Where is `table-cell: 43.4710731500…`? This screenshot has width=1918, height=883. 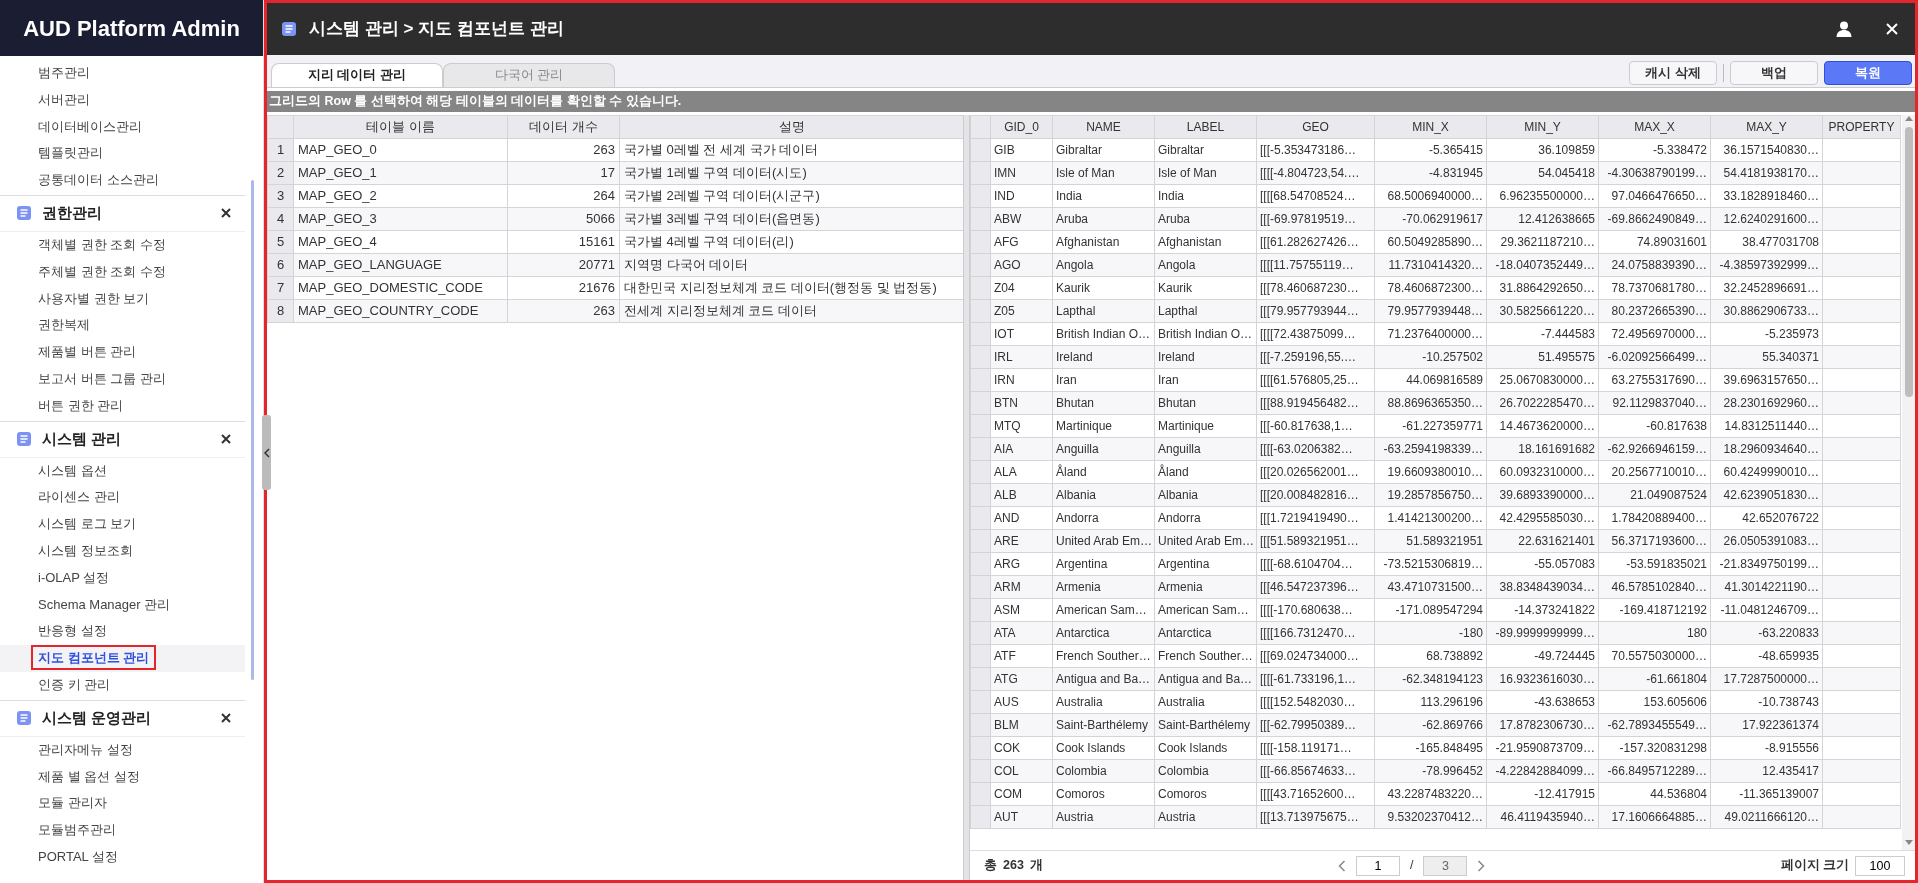 table-cell: 43.4710731500… is located at coordinates (1430, 587).